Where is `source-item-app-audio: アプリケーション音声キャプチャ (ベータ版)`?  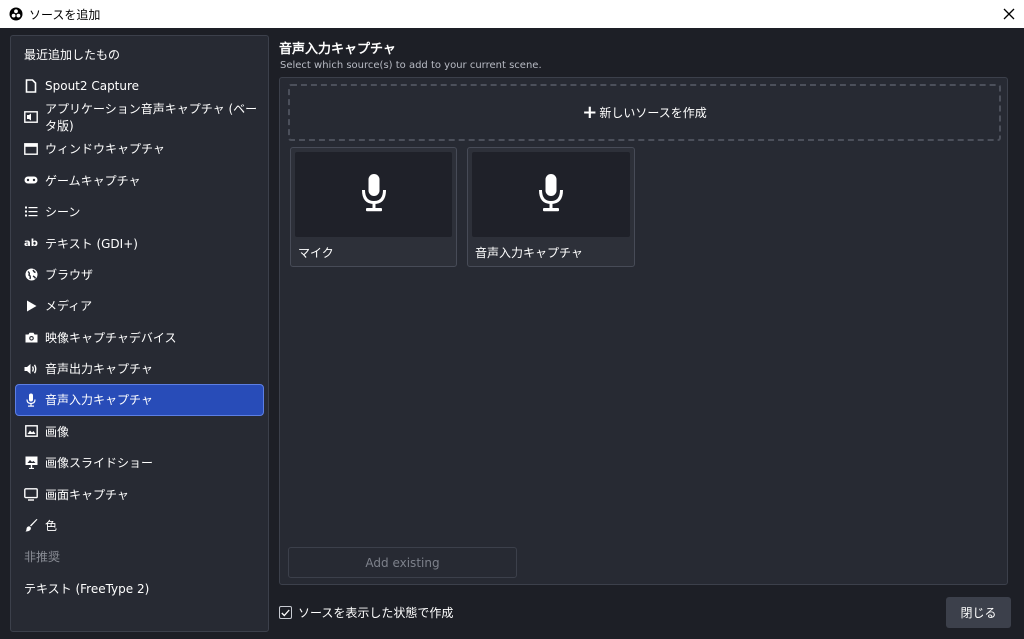 source-item-app-audio: アプリケーション音声キャプチャ (ベータ版) is located at coordinates (139, 117).